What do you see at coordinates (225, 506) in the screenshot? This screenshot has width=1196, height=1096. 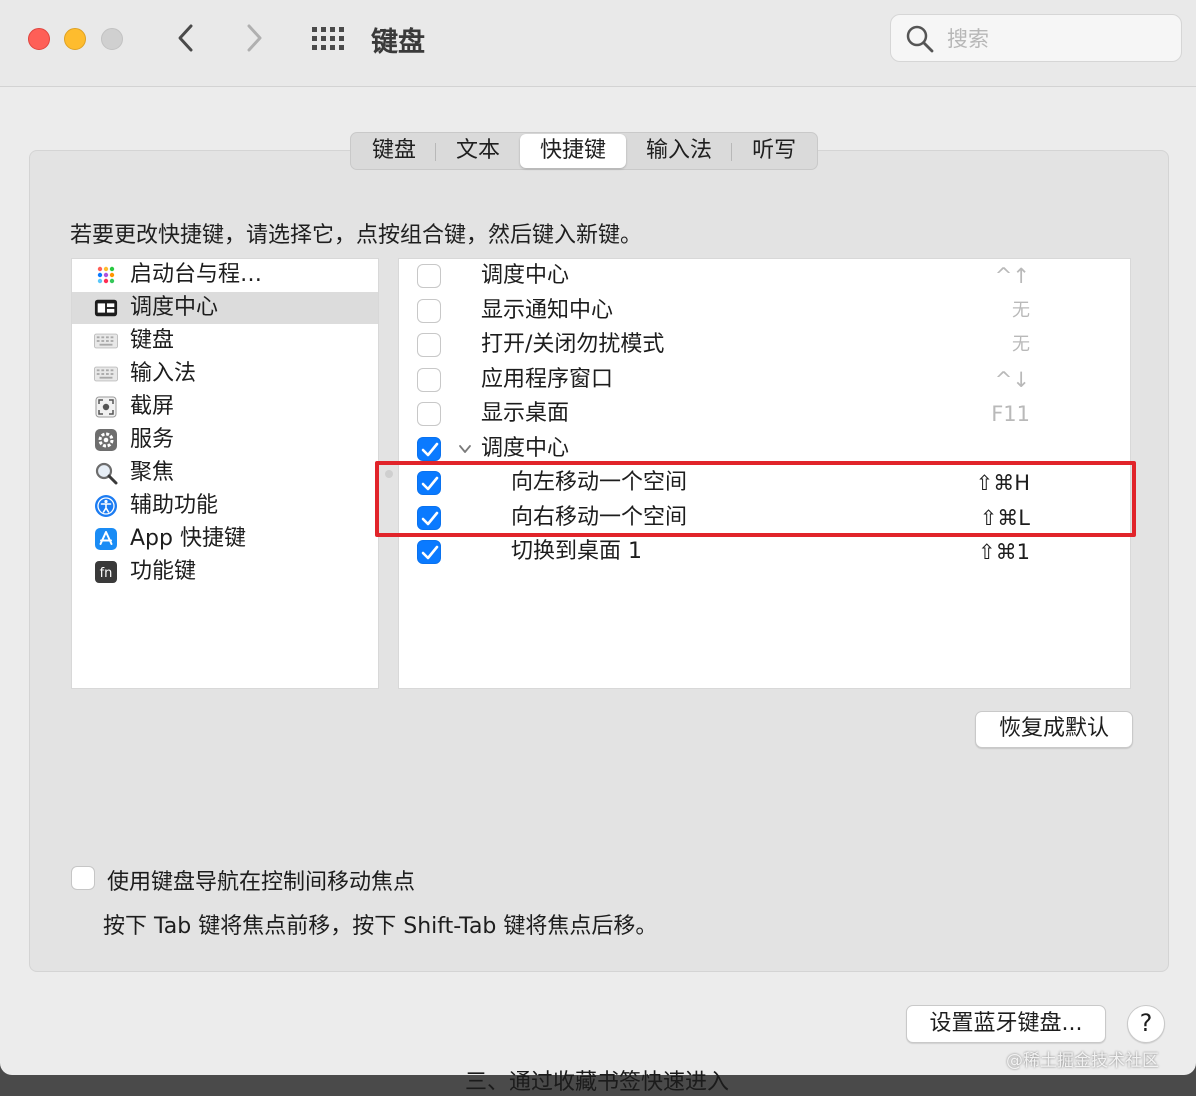 I see `category-item-accessibility: 辅助功能` at bounding box center [225, 506].